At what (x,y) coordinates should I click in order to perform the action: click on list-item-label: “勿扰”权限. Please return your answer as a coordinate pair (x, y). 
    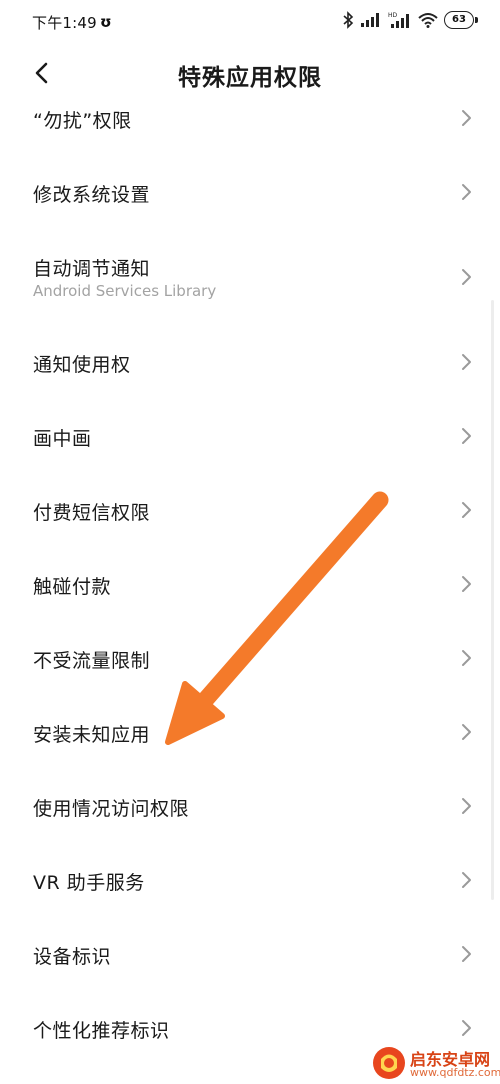
    Looking at the image, I should click on (82, 121).